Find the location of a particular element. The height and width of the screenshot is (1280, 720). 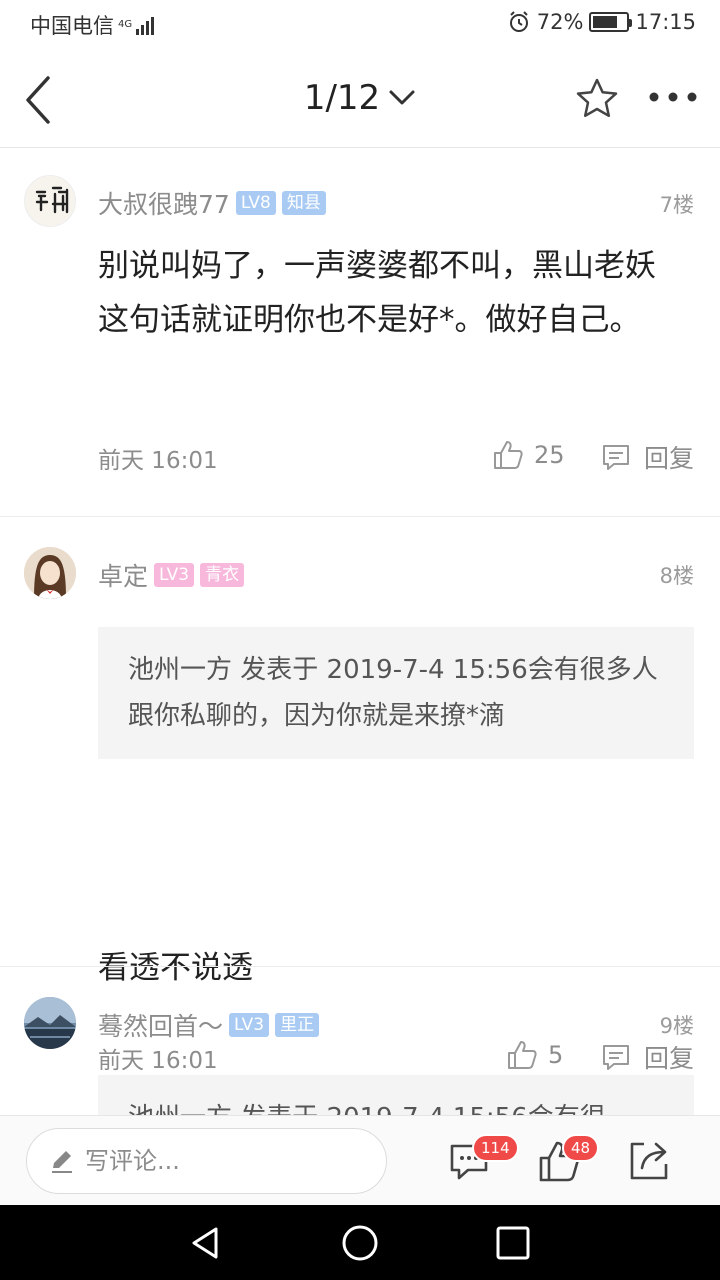

anime-girl-avatar-icon is located at coordinates (50, 573).